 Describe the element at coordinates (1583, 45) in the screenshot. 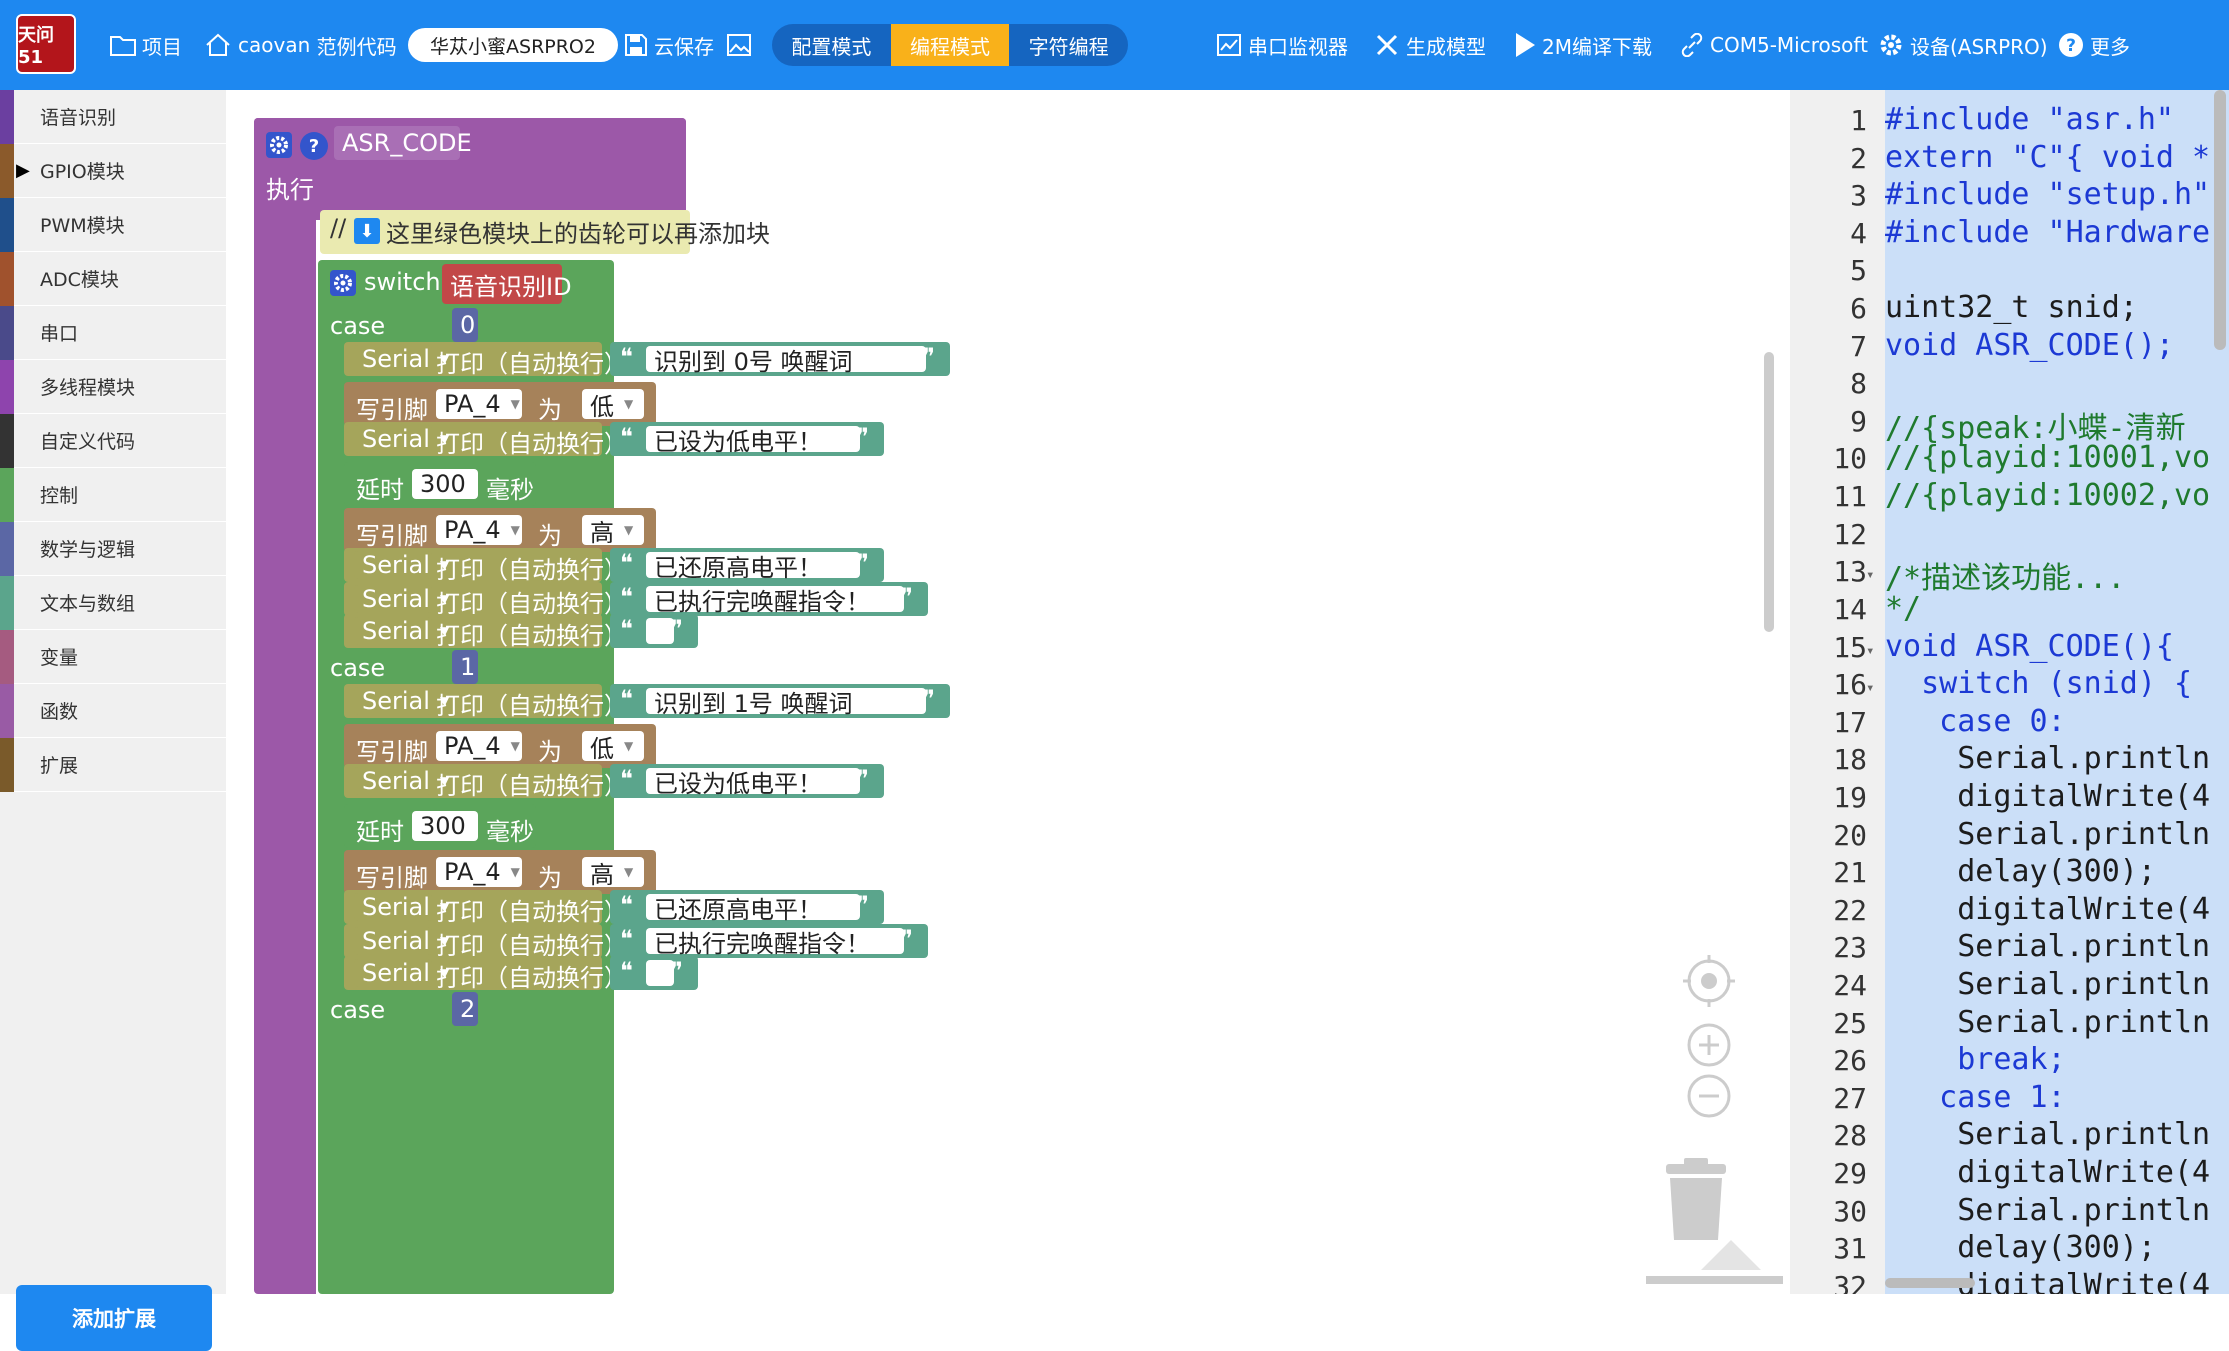

I see `compile-download-button: 2M编译下载` at that location.